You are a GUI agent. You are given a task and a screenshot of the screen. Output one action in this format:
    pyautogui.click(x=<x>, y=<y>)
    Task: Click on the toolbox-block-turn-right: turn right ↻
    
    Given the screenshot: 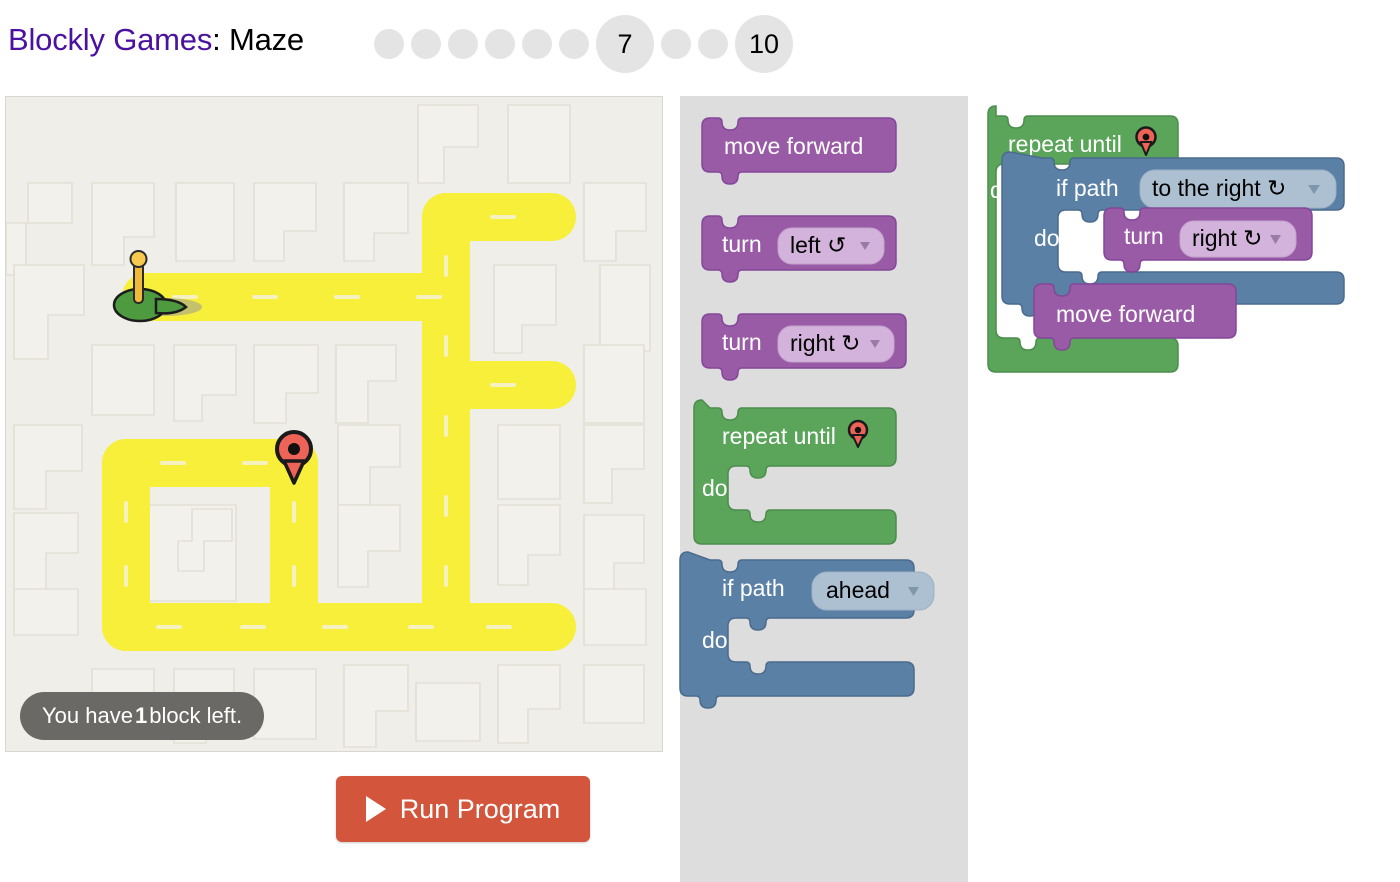 What is the action you would take?
    pyautogui.click(x=804, y=347)
    